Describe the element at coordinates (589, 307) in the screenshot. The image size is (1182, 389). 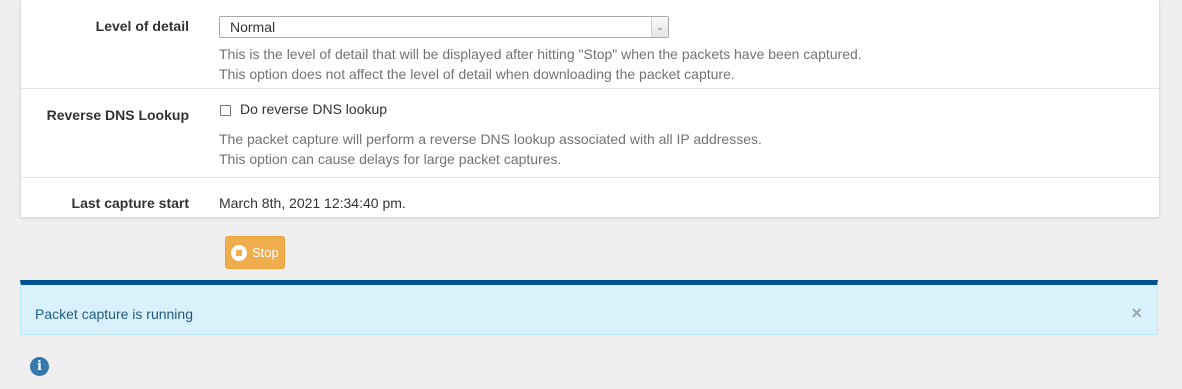
I see `capture-running-alert: Packet capture is running ×` at that location.